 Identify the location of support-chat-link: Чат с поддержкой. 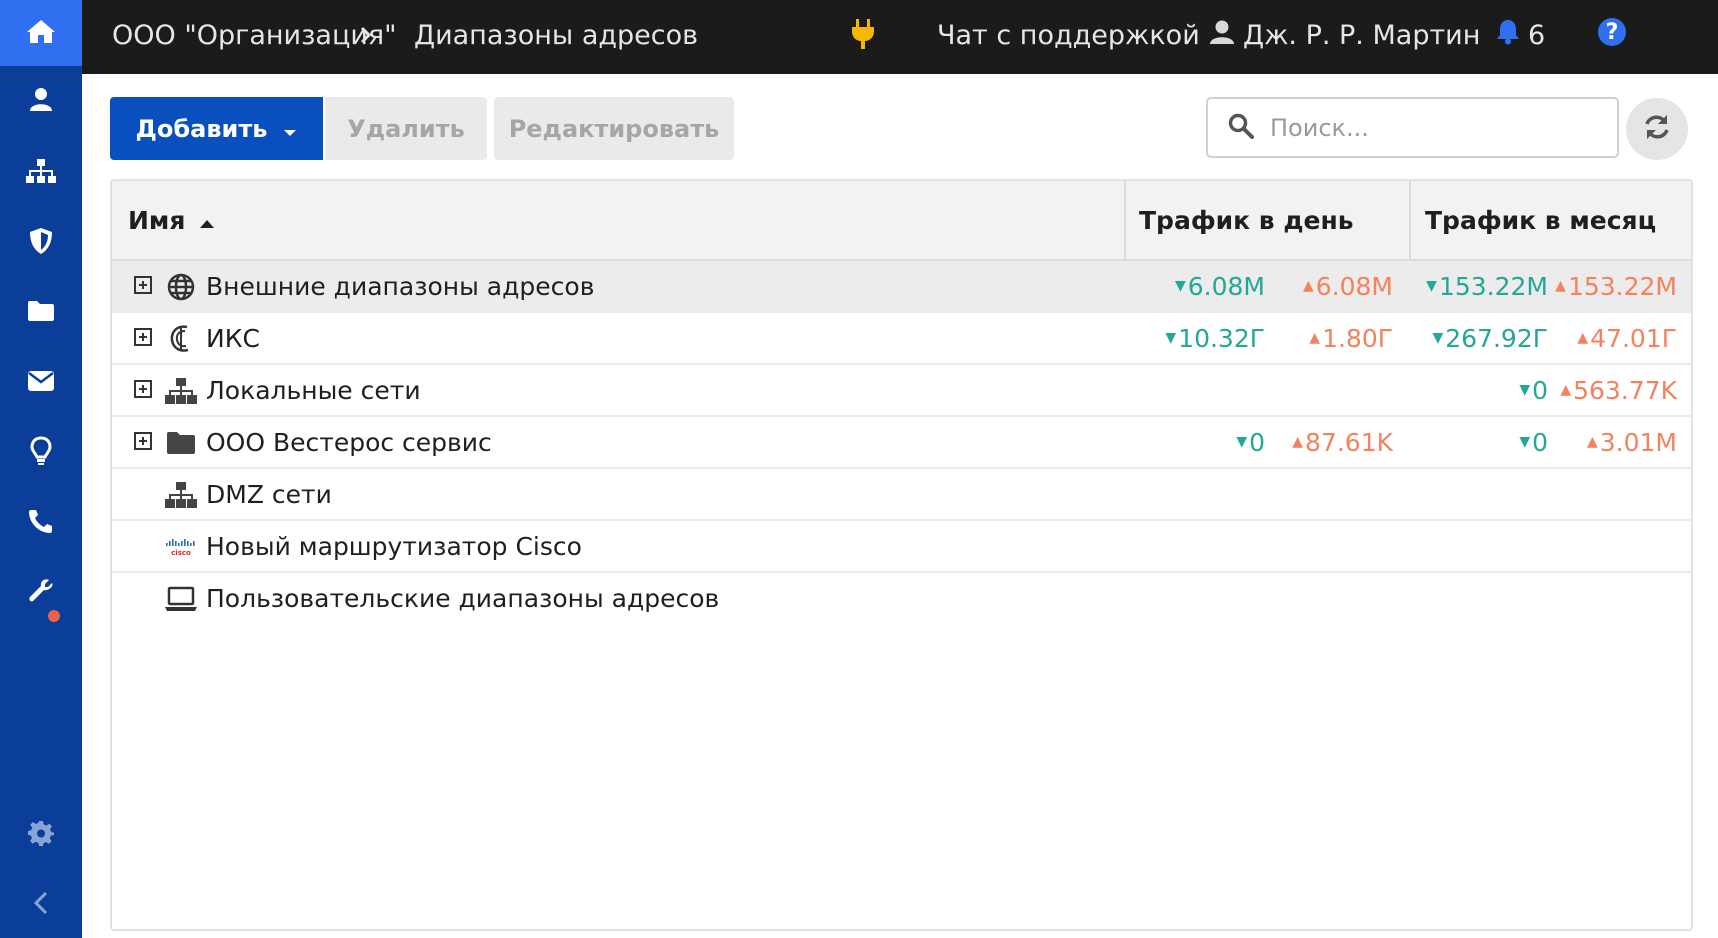
(1068, 35).